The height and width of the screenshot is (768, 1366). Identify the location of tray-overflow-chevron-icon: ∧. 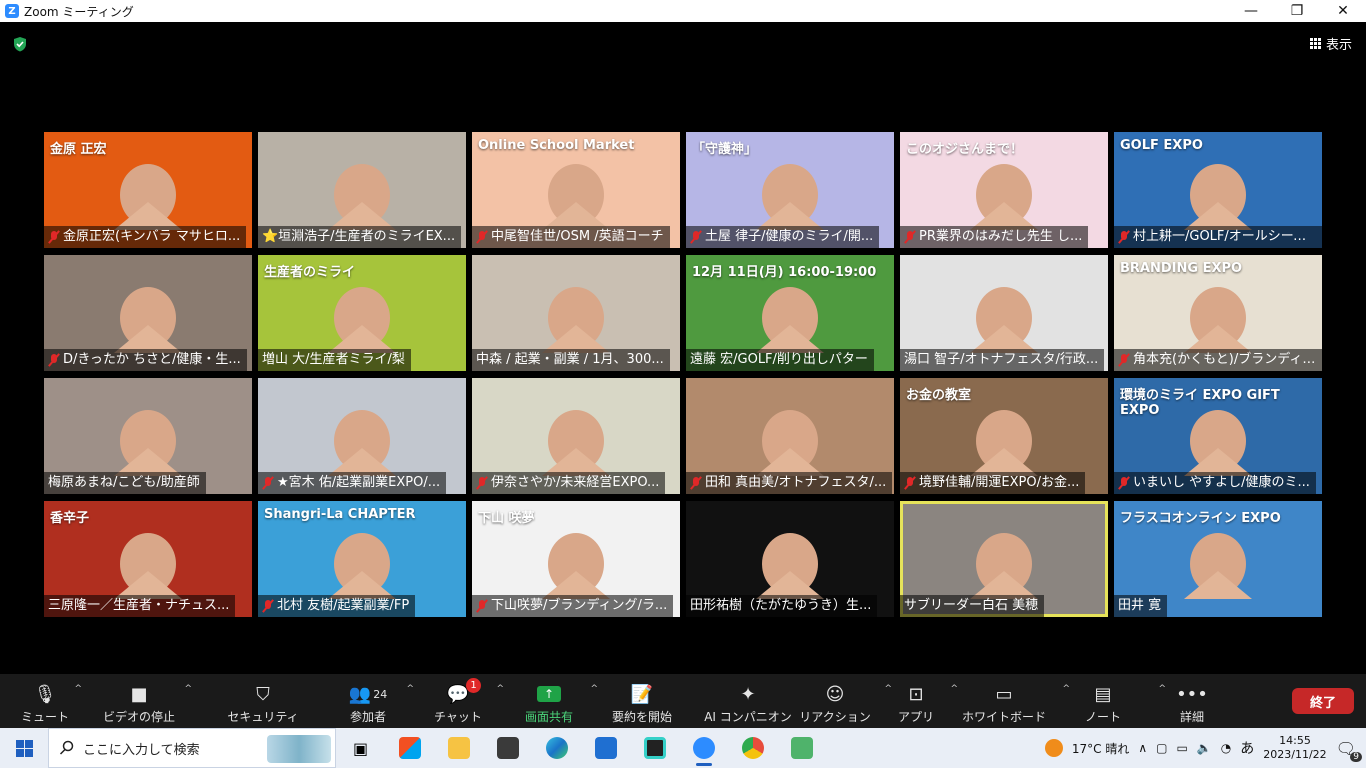
(1142, 748).